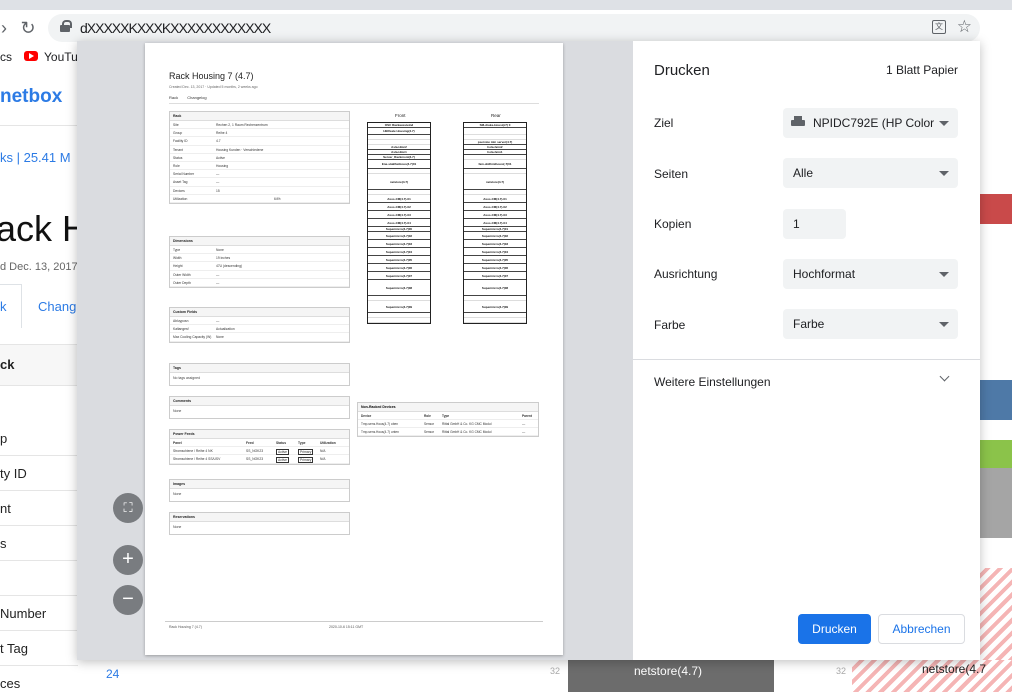  What do you see at coordinates (259, 523) in the screenshot?
I see `preview-reservations-panel: Reservations None` at bounding box center [259, 523].